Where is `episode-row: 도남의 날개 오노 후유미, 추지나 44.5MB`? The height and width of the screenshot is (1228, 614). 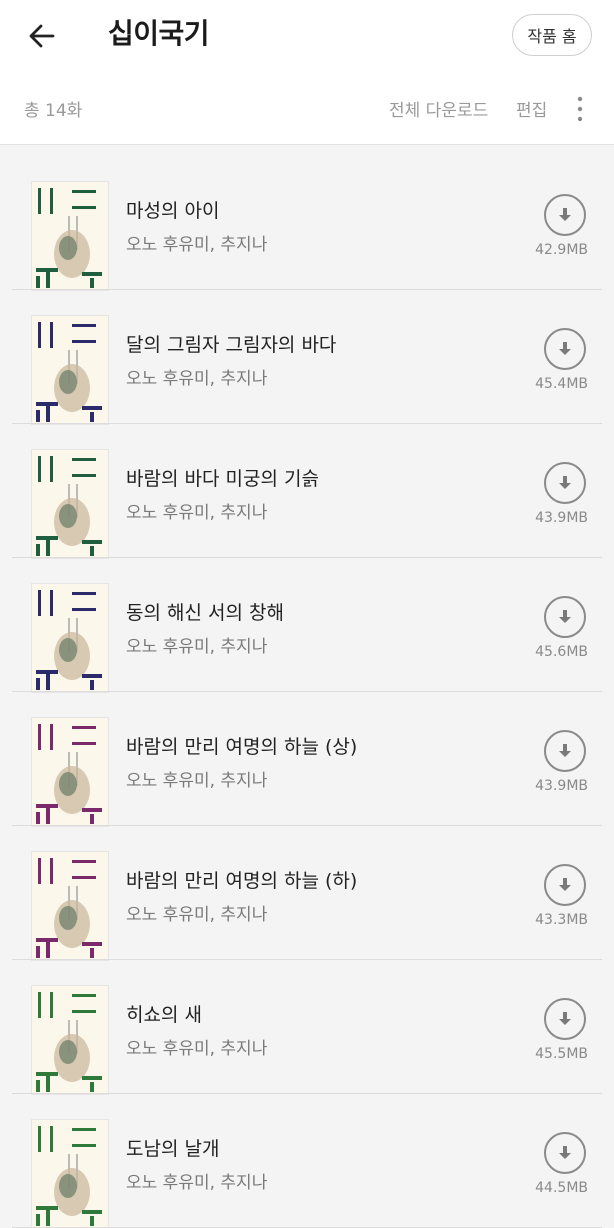 episode-row: 도남의 날개 오노 후유미, 추지나 44.5MB is located at coordinates (307, 1161).